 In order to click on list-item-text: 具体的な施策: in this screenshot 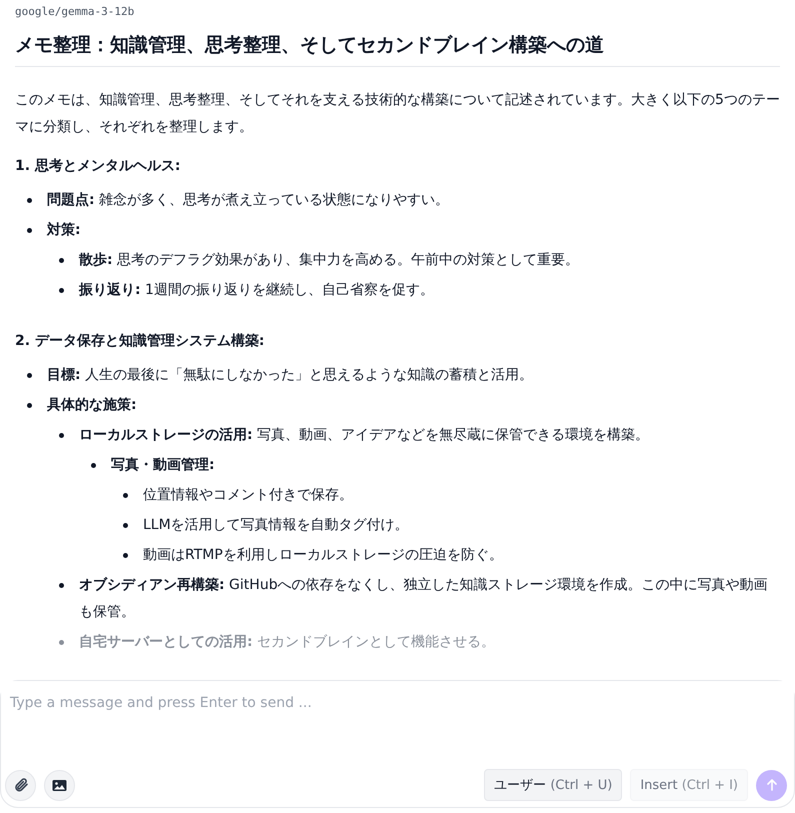, I will do `click(92, 405)`.